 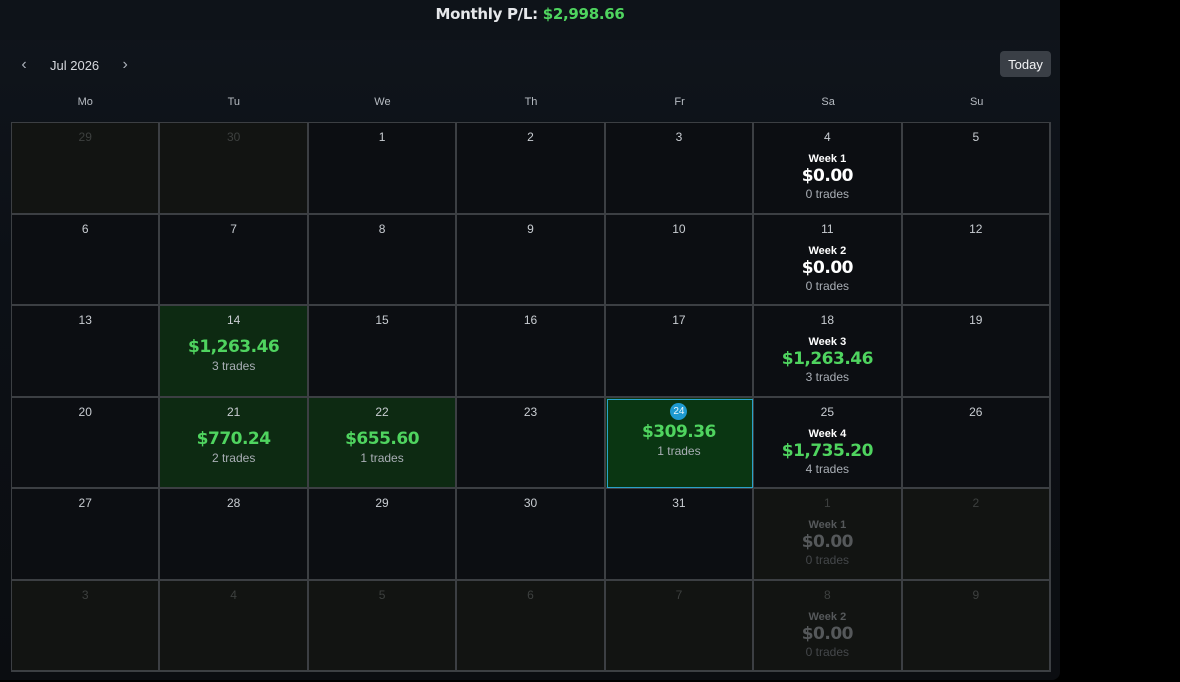 What do you see at coordinates (383, 169) in the screenshot?
I see `calendar-day-cell: 1` at bounding box center [383, 169].